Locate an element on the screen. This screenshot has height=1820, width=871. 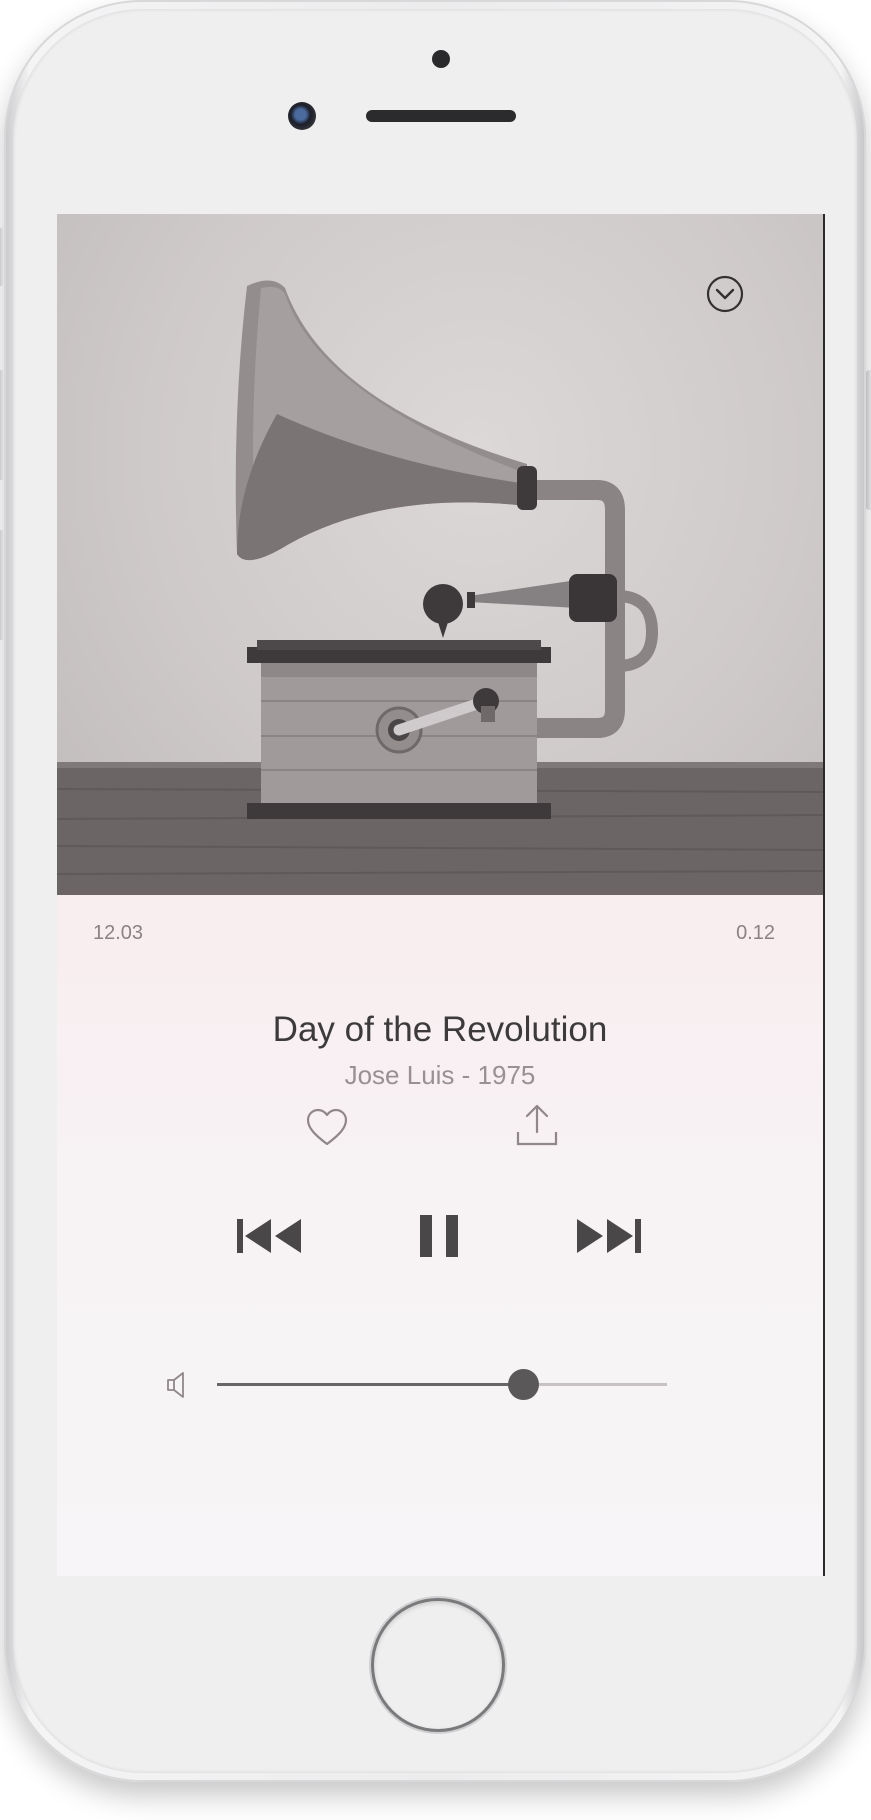
home-button is located at coordinates (438, 1665).